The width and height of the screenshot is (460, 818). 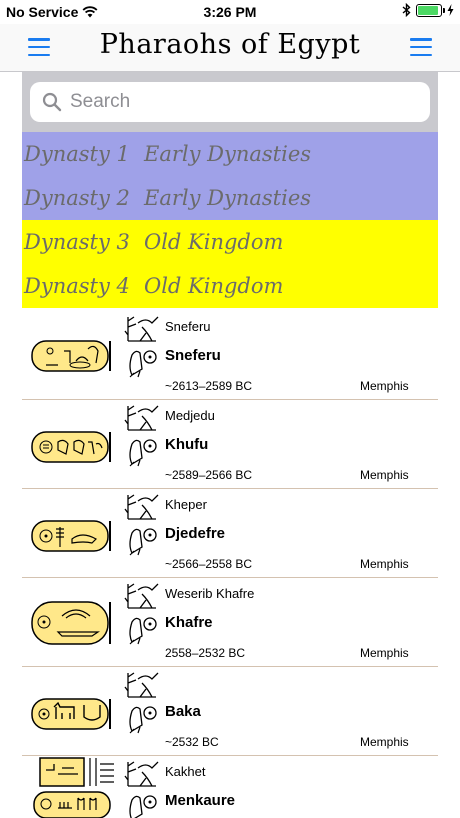 What do you see at coordinates (77, 198) in the screenshot?
I see `dynasty-number: Dynasty 2` at bounding box center [77, 198].